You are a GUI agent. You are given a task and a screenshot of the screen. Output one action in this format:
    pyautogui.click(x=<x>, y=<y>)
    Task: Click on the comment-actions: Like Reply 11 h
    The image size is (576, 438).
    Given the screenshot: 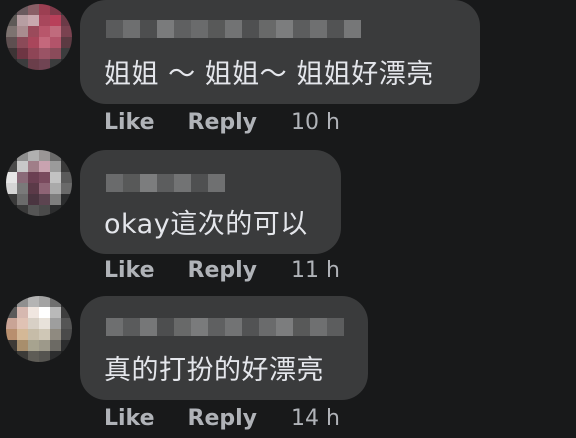 What is the action you would take?
    pyautogui.click(x=222, y=270)
    